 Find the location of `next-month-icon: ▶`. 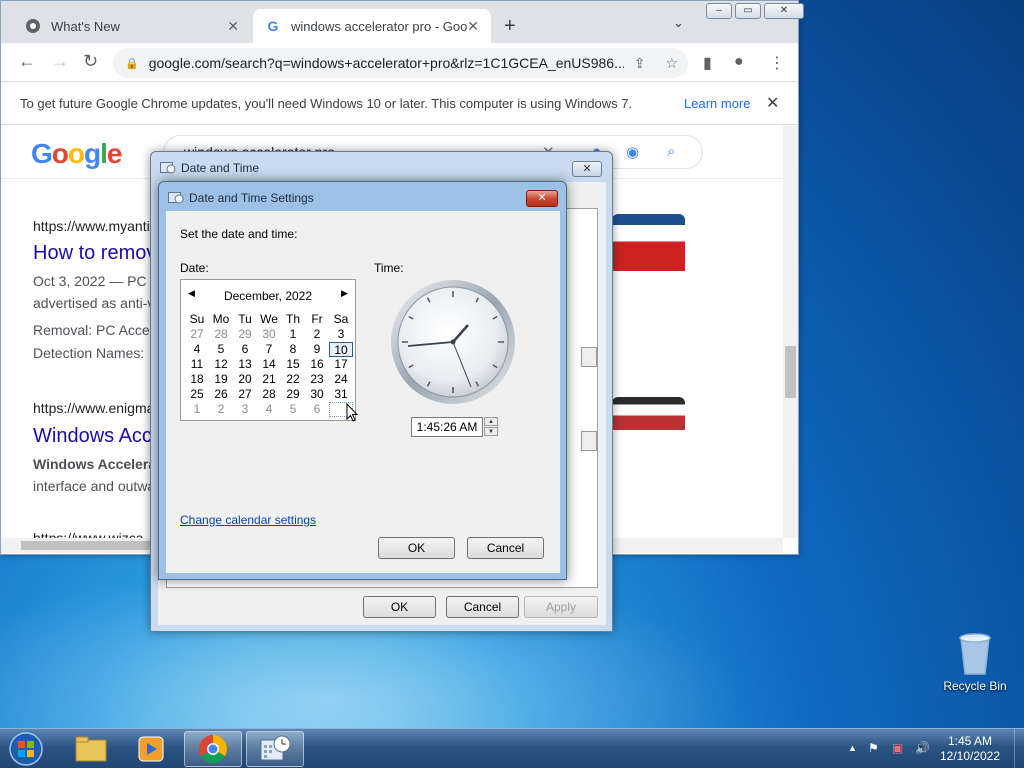

next-month-icon: ▶ is located at coordinates (344, 293).